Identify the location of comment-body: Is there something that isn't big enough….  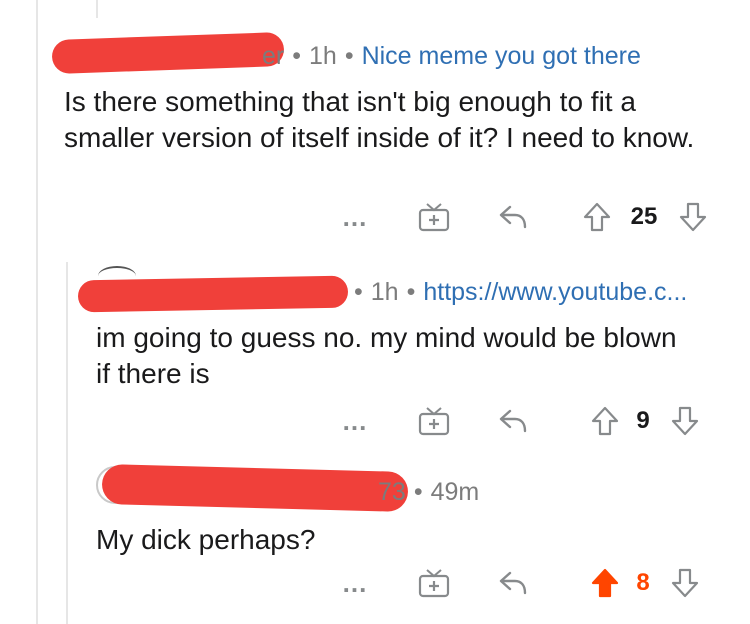
(379, 119).